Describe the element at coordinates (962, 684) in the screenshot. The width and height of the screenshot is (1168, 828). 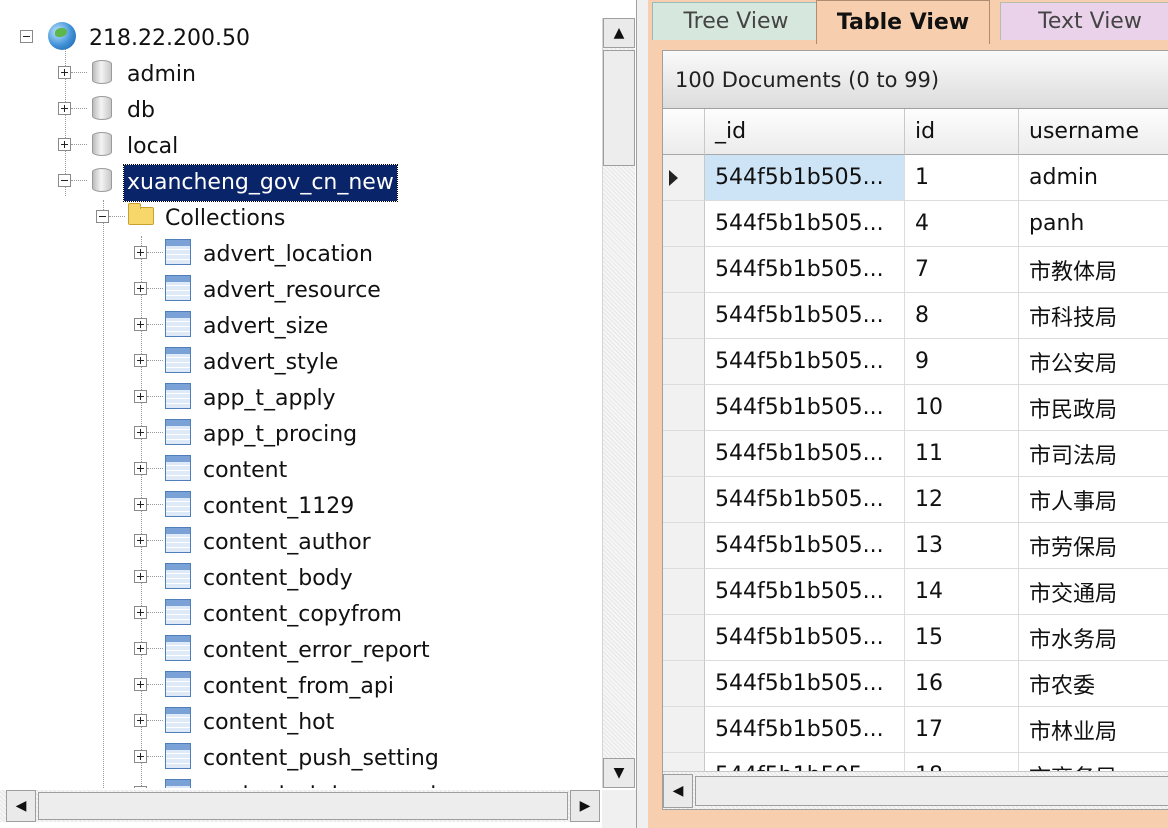
I see `cell-id: 16` at that location.